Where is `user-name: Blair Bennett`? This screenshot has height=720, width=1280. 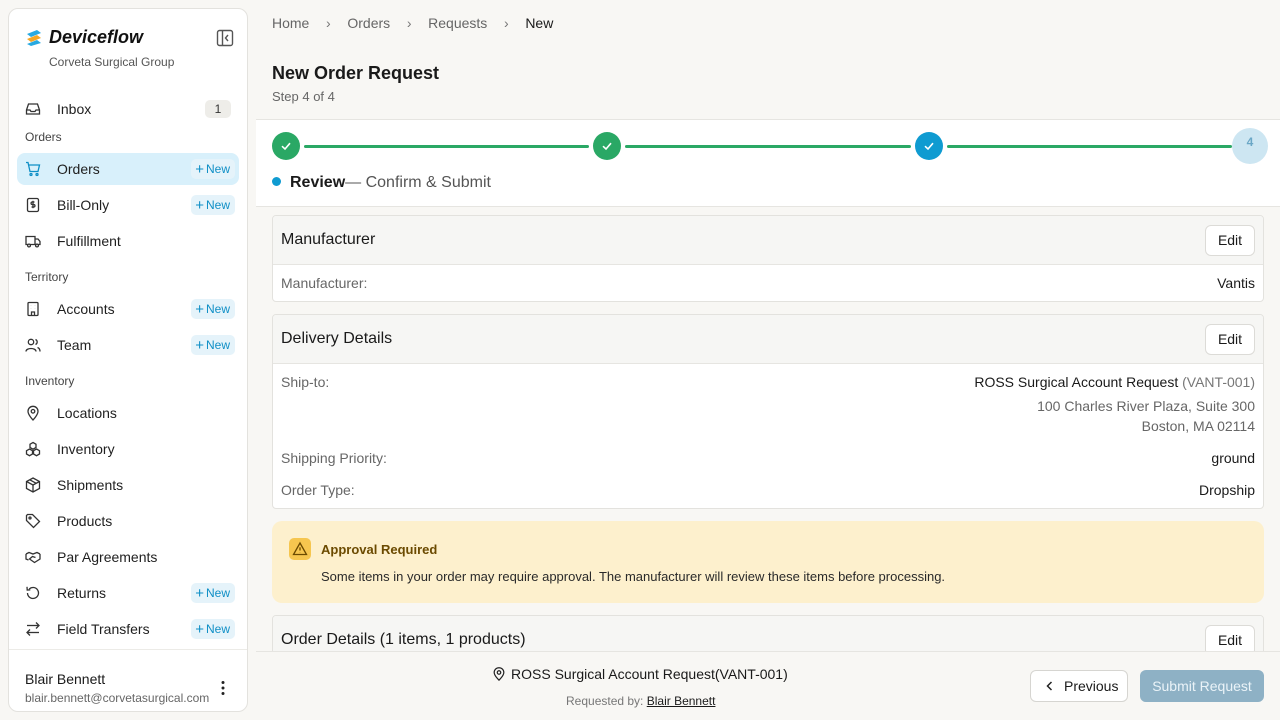
user-name: Blair Bennett is located at coordinates (65, 679).